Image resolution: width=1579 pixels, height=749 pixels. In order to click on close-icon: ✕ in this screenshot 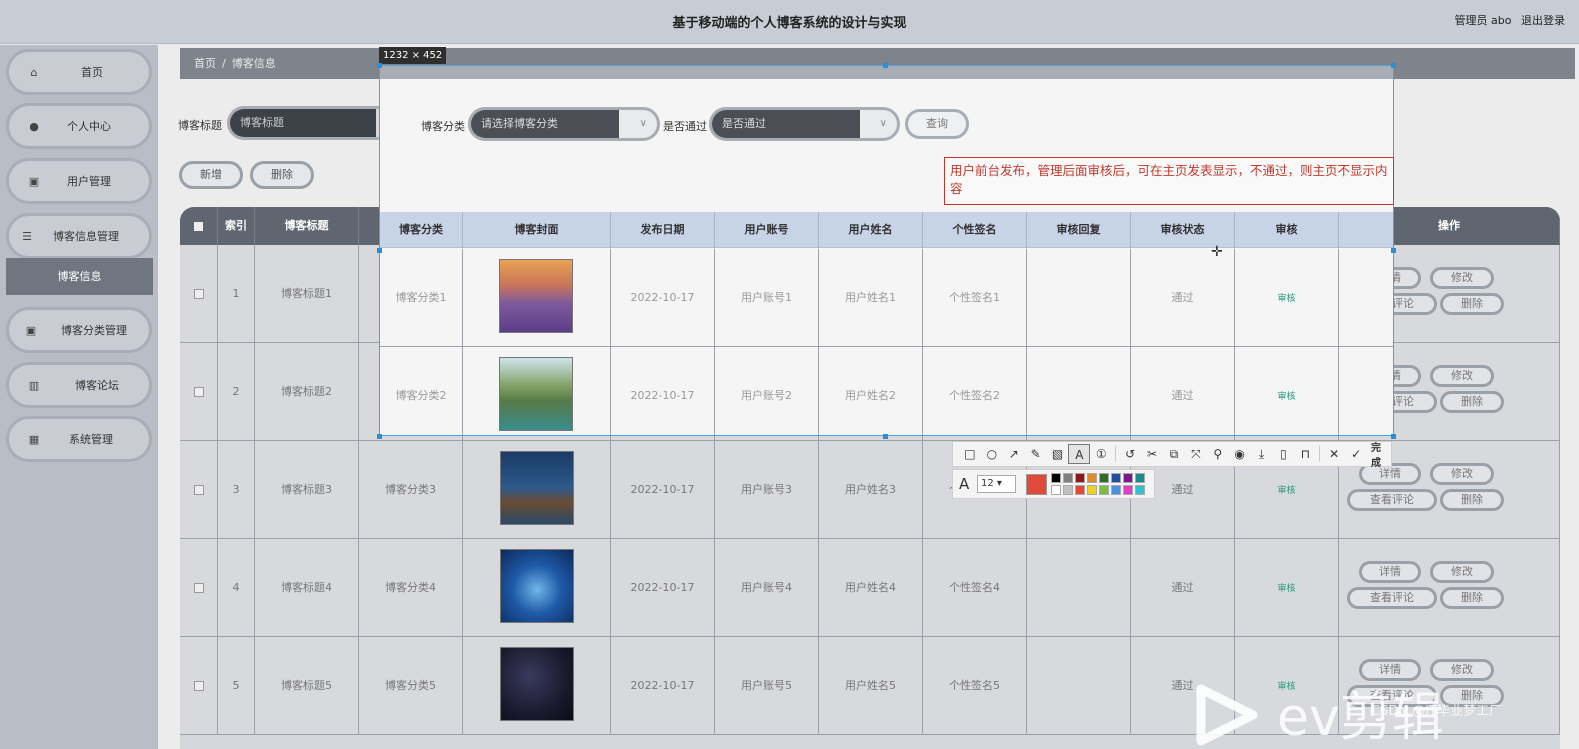, I will do `click(1334, 454)`.